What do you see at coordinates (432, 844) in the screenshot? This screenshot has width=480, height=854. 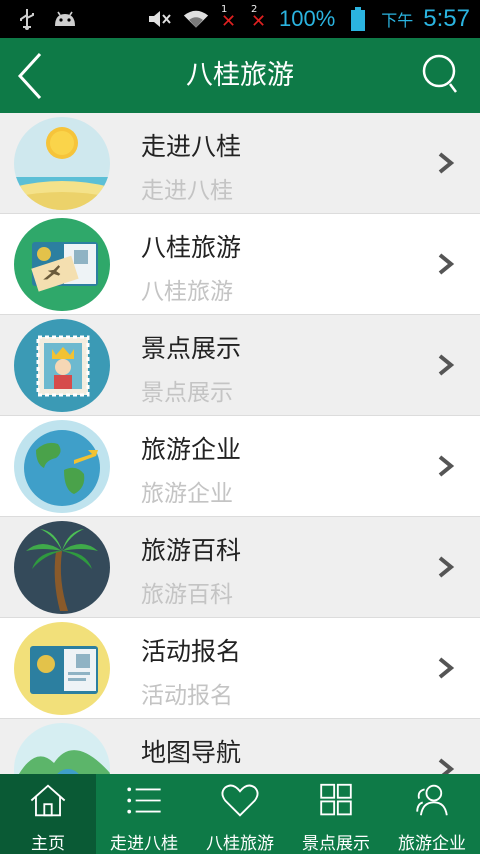 I see `nav-label: 旅游企业` at bounding box center [432, 844].